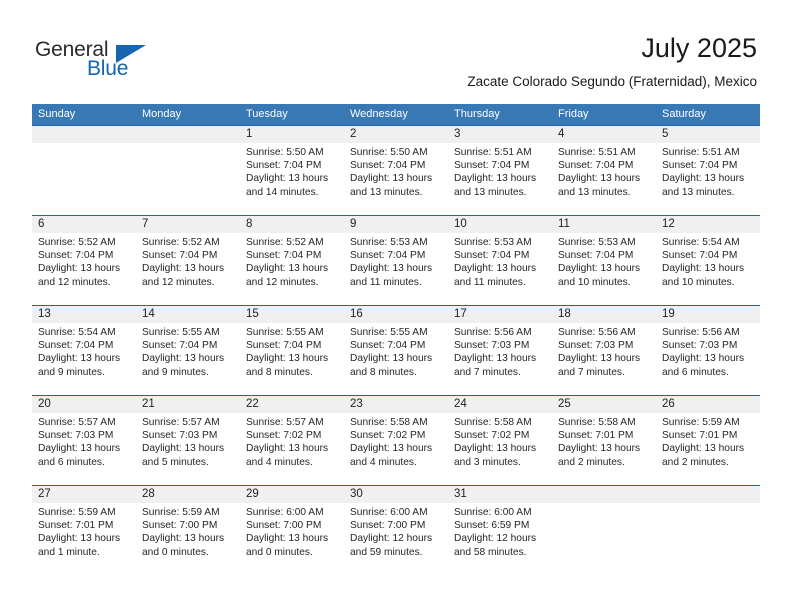 This screenshot has width=792, height=612. Describe the element at coordinates (703, 275) in the screenshot. I see `daylight-text: Daylight: 13 hours and 10 minutes.` at that location.